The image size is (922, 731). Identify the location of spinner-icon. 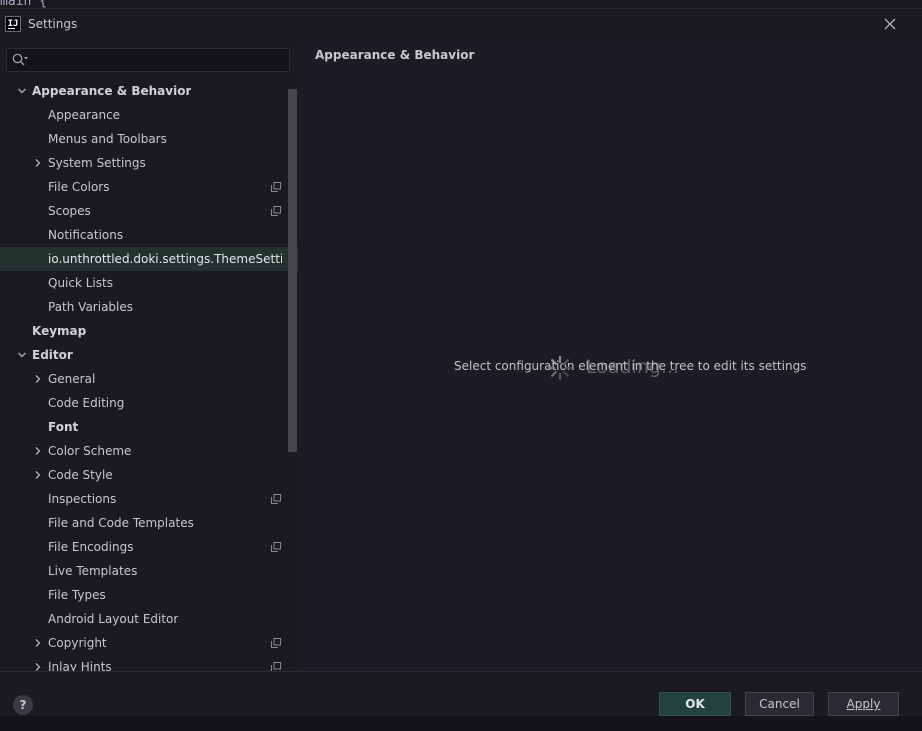
(560, 368).